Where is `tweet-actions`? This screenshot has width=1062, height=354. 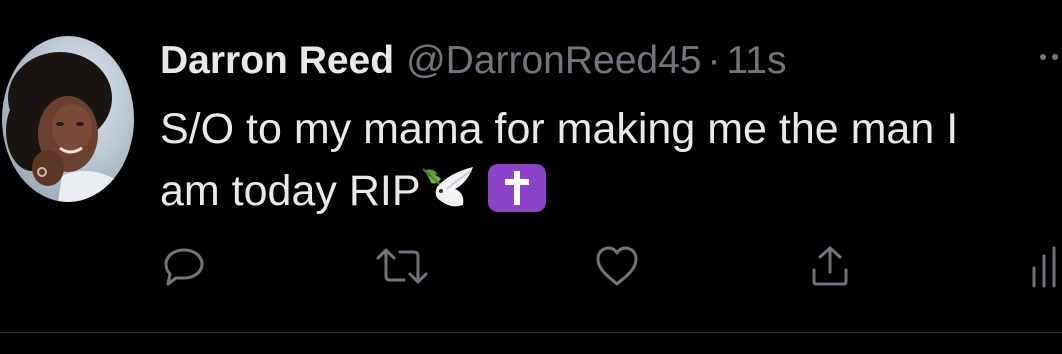
tweet-actions is located at coordinates (531, 266).